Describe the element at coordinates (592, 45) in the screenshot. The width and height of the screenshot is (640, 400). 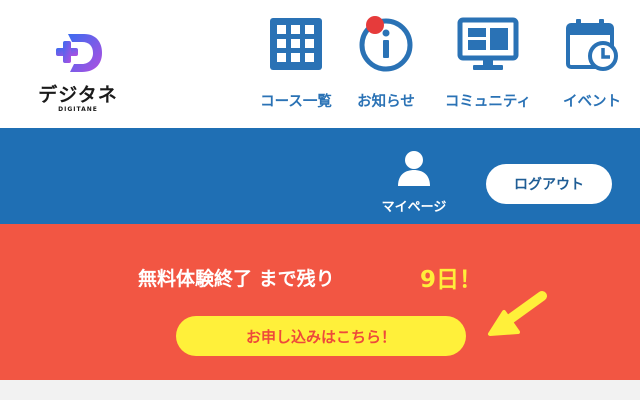
I see `calendar-clock-icon` at that location.